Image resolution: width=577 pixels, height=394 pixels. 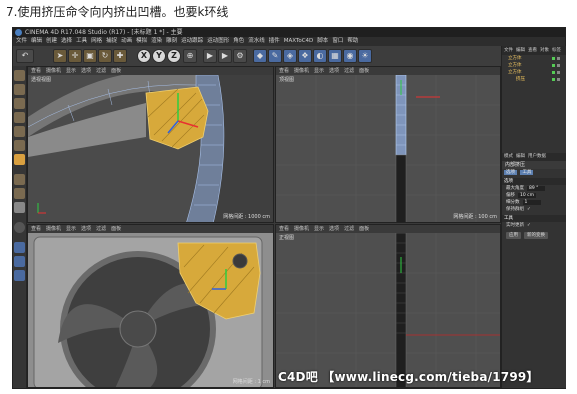 What do you see at coordinates (529, 225) in the screenshot?
I see `realtime-update-checkbox: ✓` at bounding box center [529, 225].